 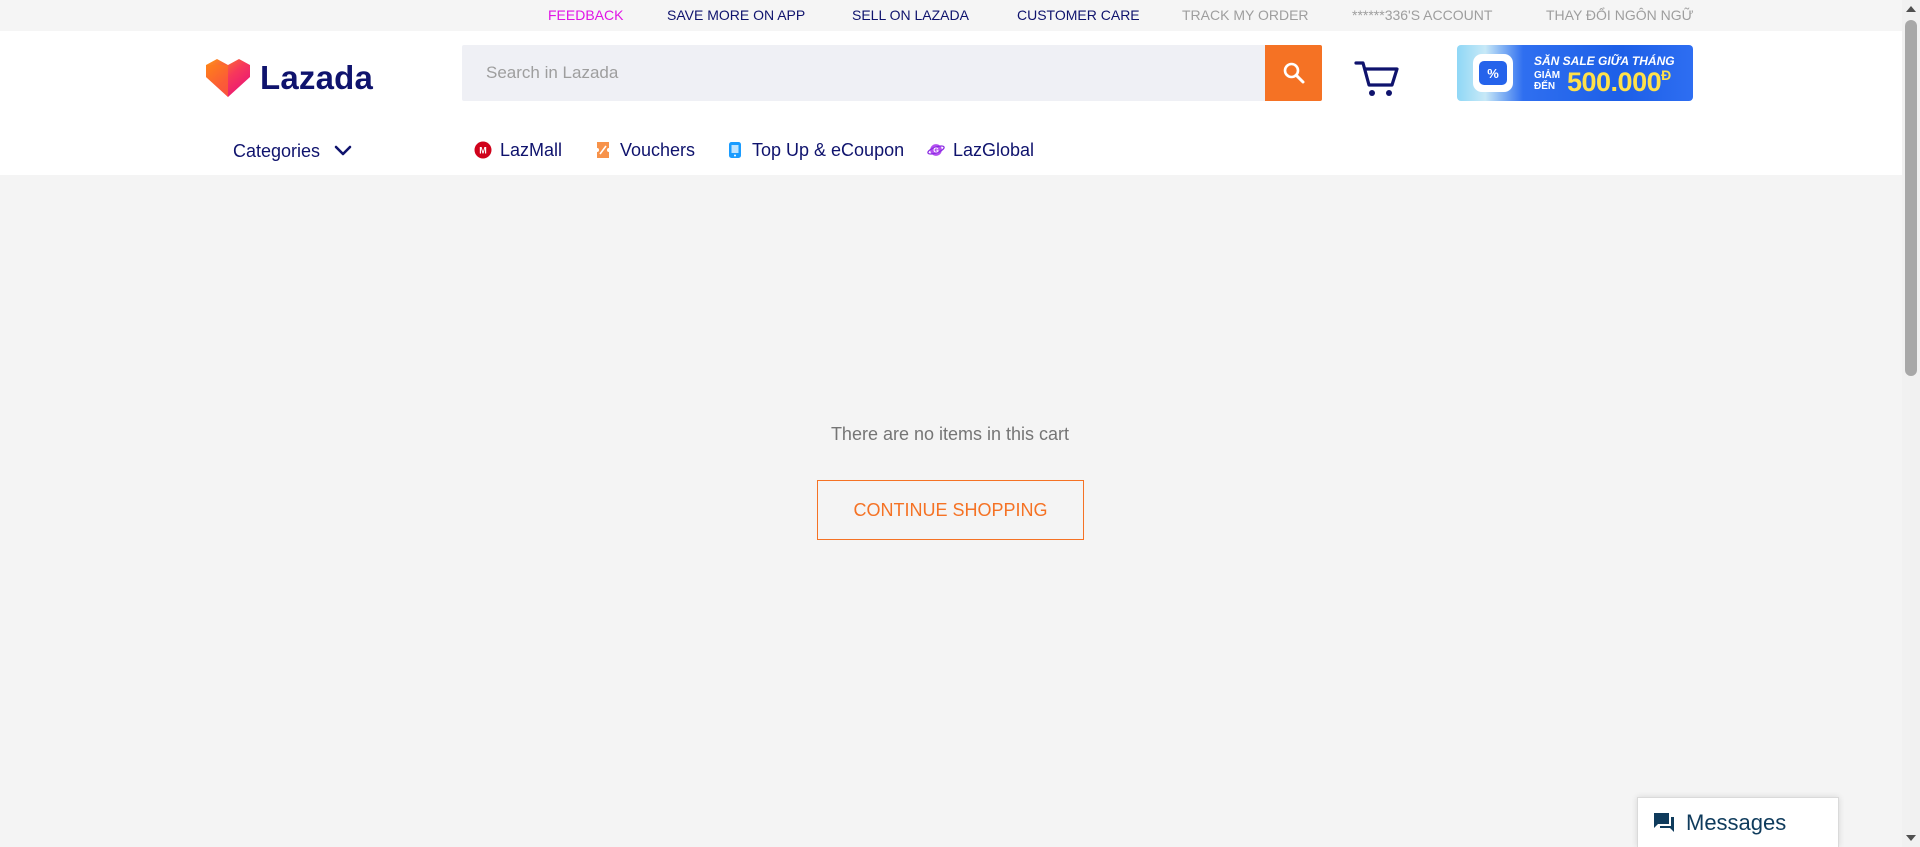 I want to click on lazmall-icon: M, so click(x=483, y=150).